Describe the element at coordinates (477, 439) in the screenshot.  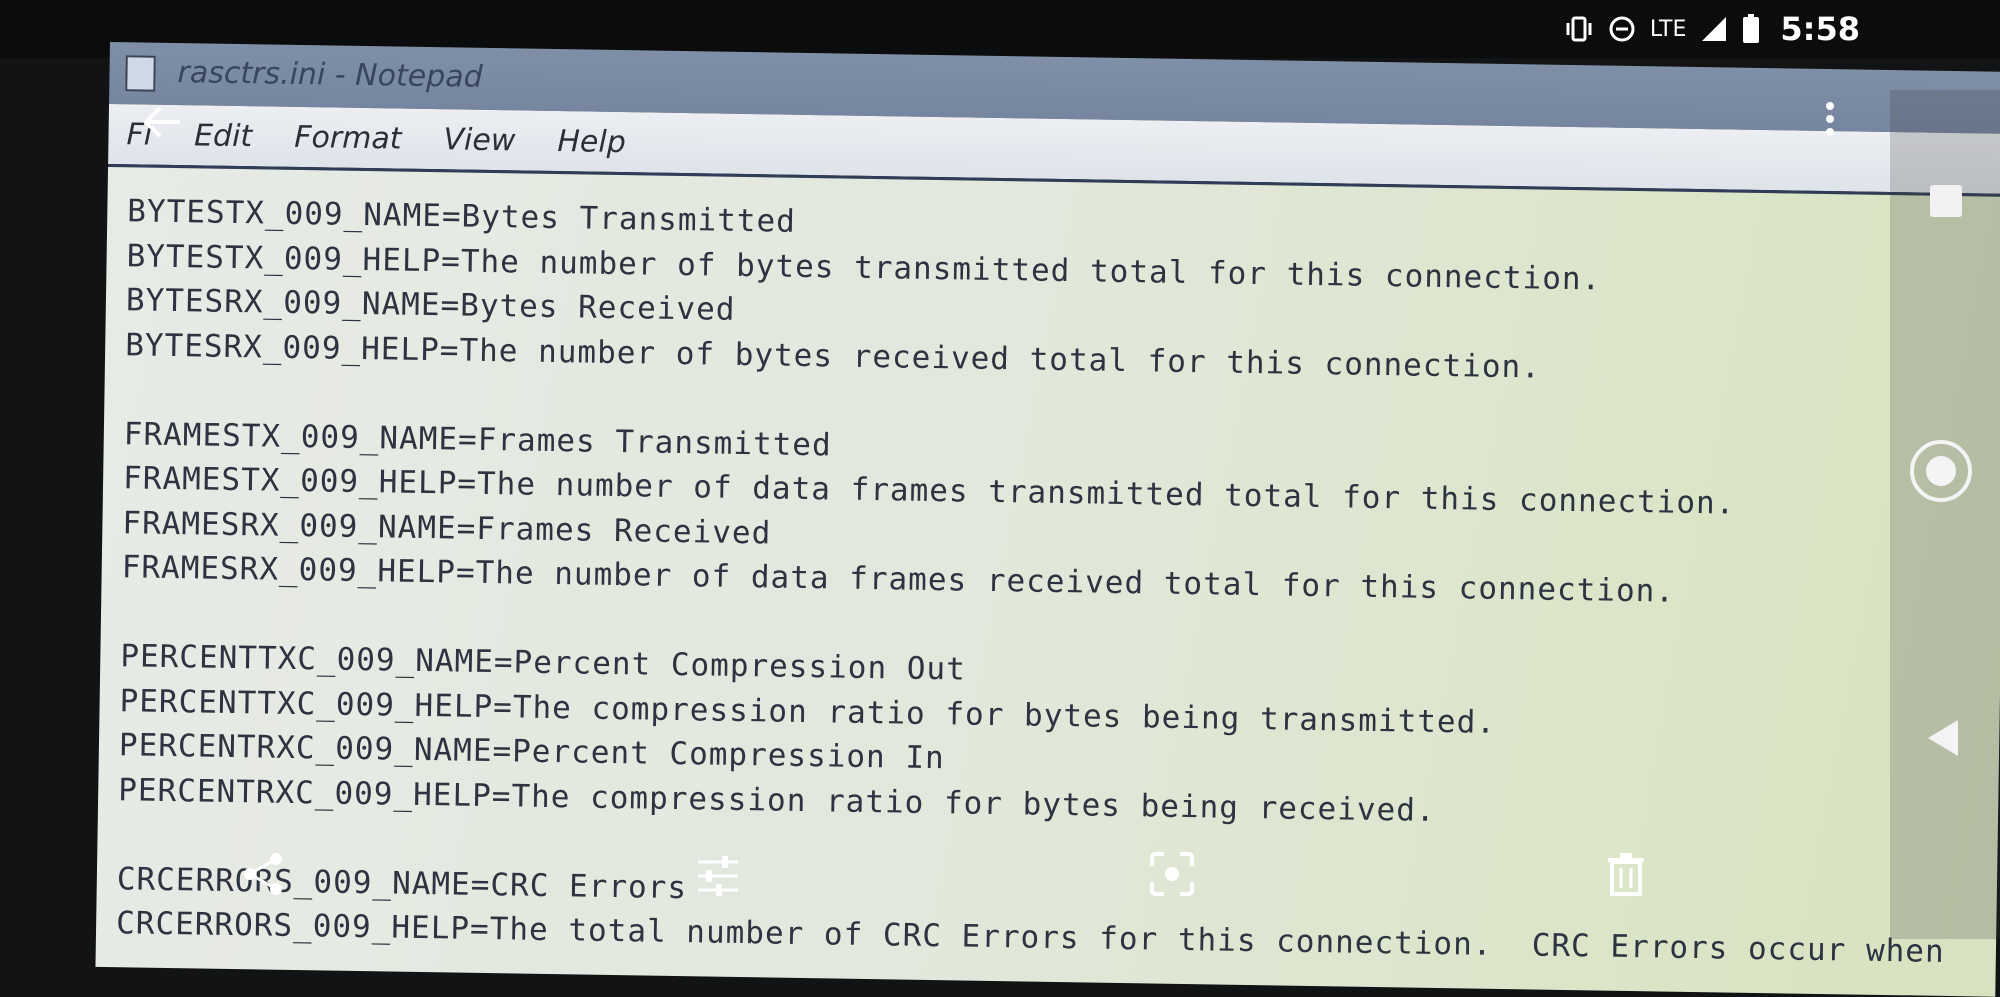
I see `editor-line: FRAMESTX_009_NAME=Frames Transmitted` at that location.